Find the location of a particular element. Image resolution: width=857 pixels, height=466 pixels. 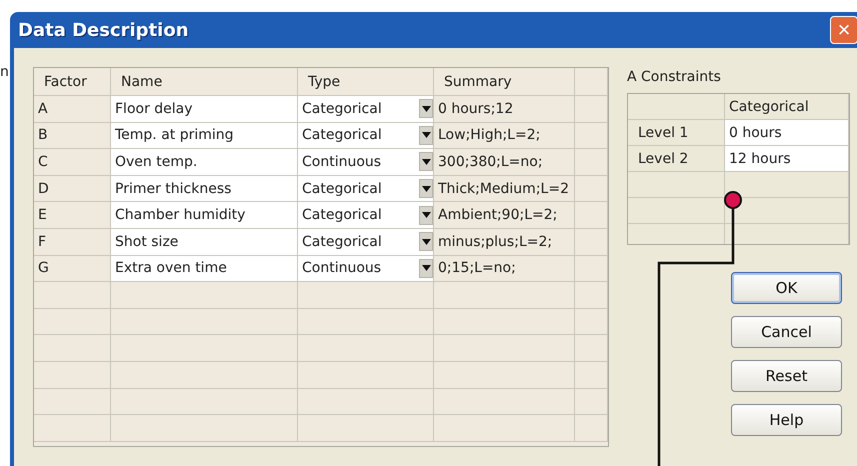

dialog-button: Reset is located at coordinates (786, 376).